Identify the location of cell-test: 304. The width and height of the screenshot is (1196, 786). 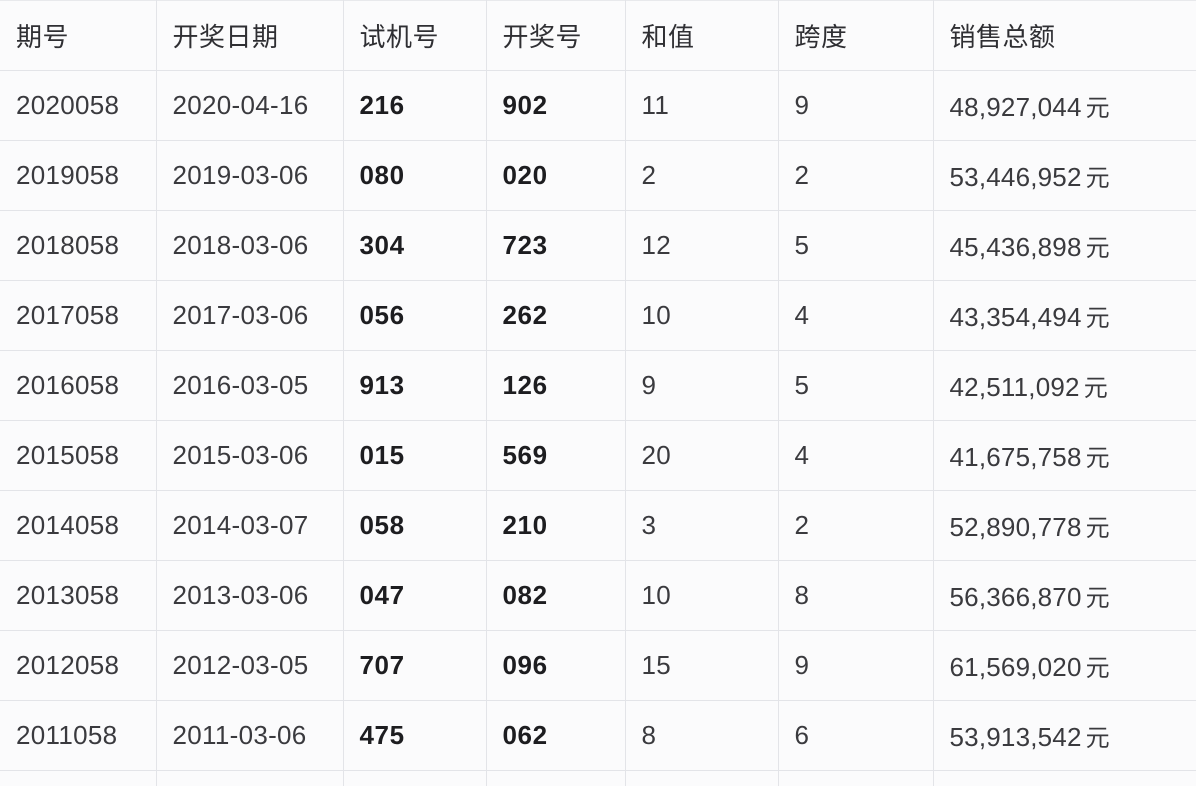
(415, 245).